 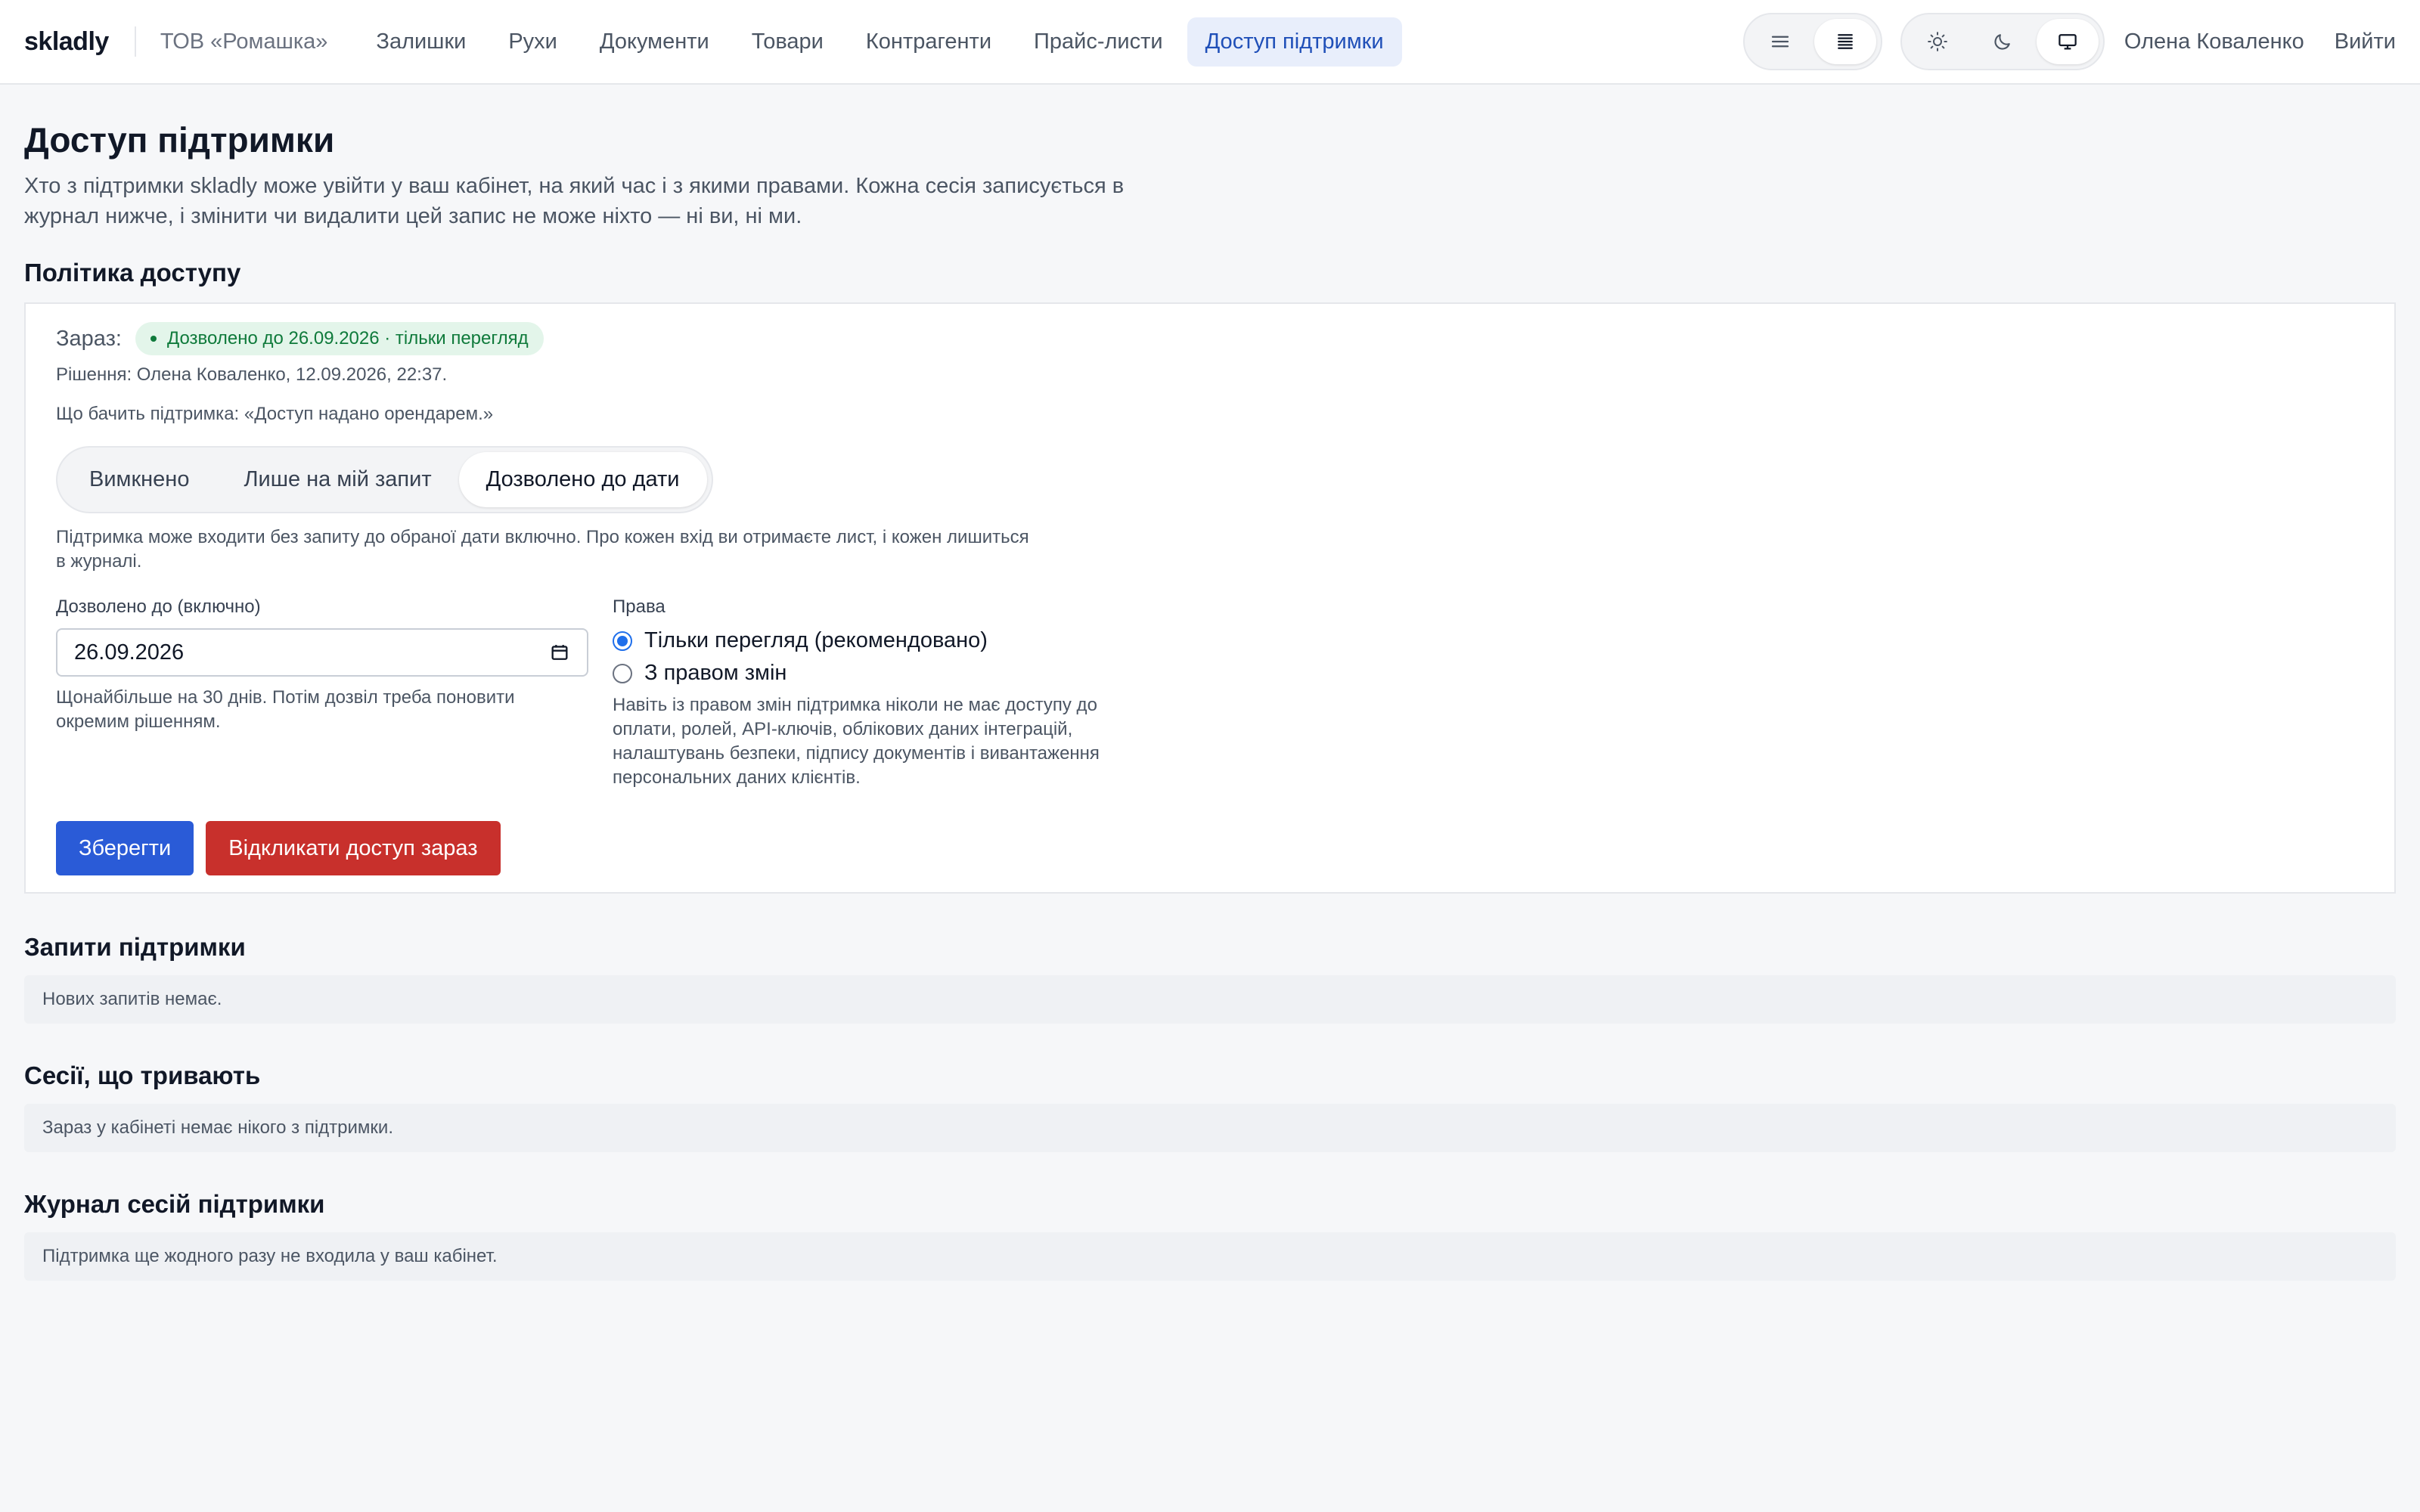 I want to click on user-name: Олена Коваленко, so click(x=2214, y=42).